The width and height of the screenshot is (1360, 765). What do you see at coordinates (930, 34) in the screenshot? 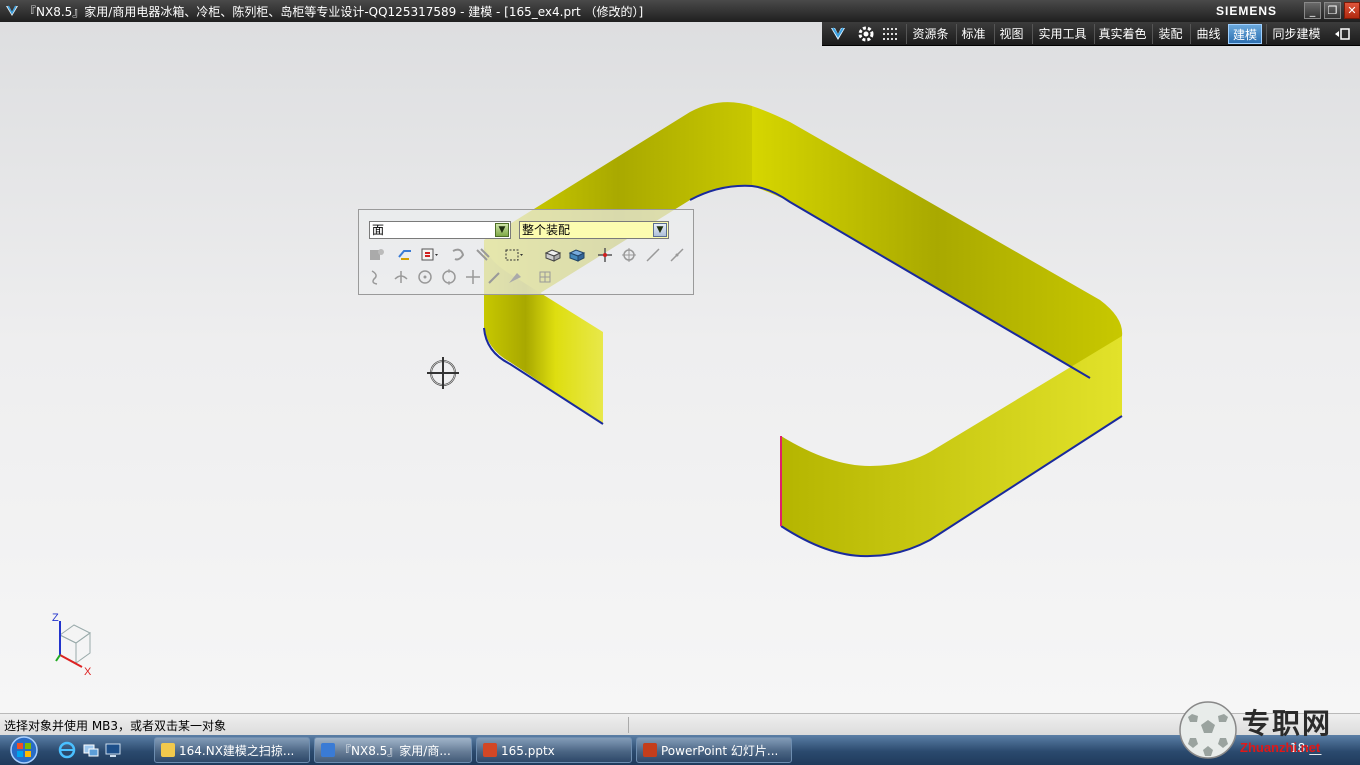
I see `tab-resource-bar: 资源条` at bounding box center [930, 34].